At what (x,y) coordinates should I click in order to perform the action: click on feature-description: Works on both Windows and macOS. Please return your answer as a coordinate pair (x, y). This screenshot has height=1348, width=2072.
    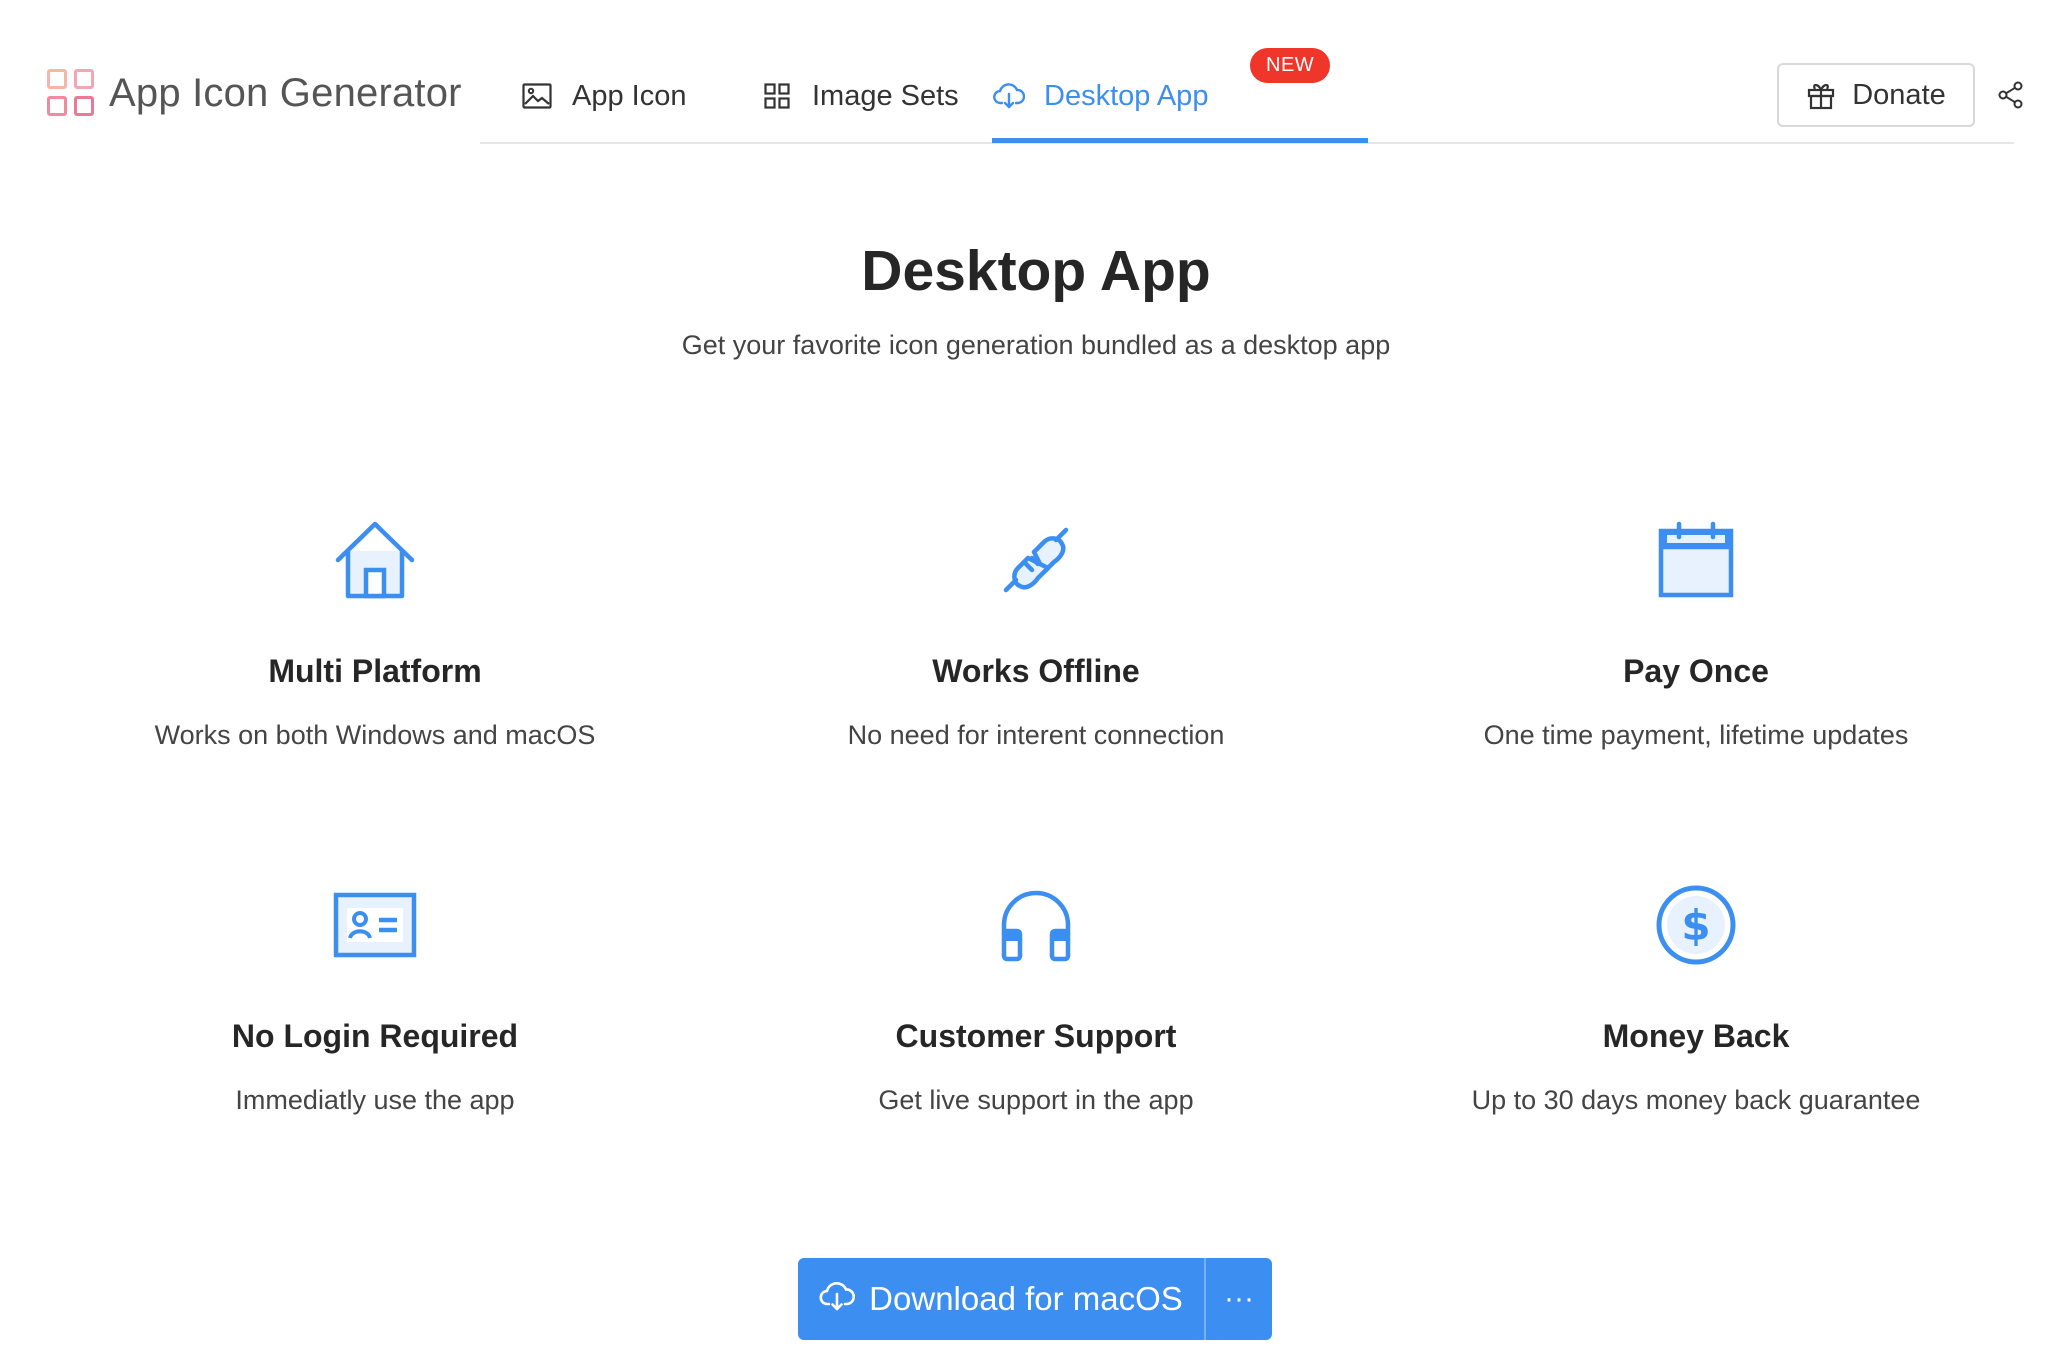
    Looking at the image, I should click on (375, 735).